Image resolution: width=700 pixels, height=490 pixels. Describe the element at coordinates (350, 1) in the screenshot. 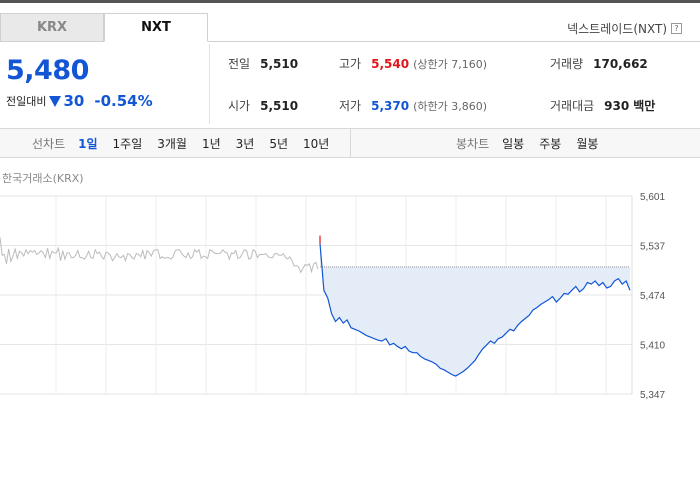

I see `top-border` at that location.